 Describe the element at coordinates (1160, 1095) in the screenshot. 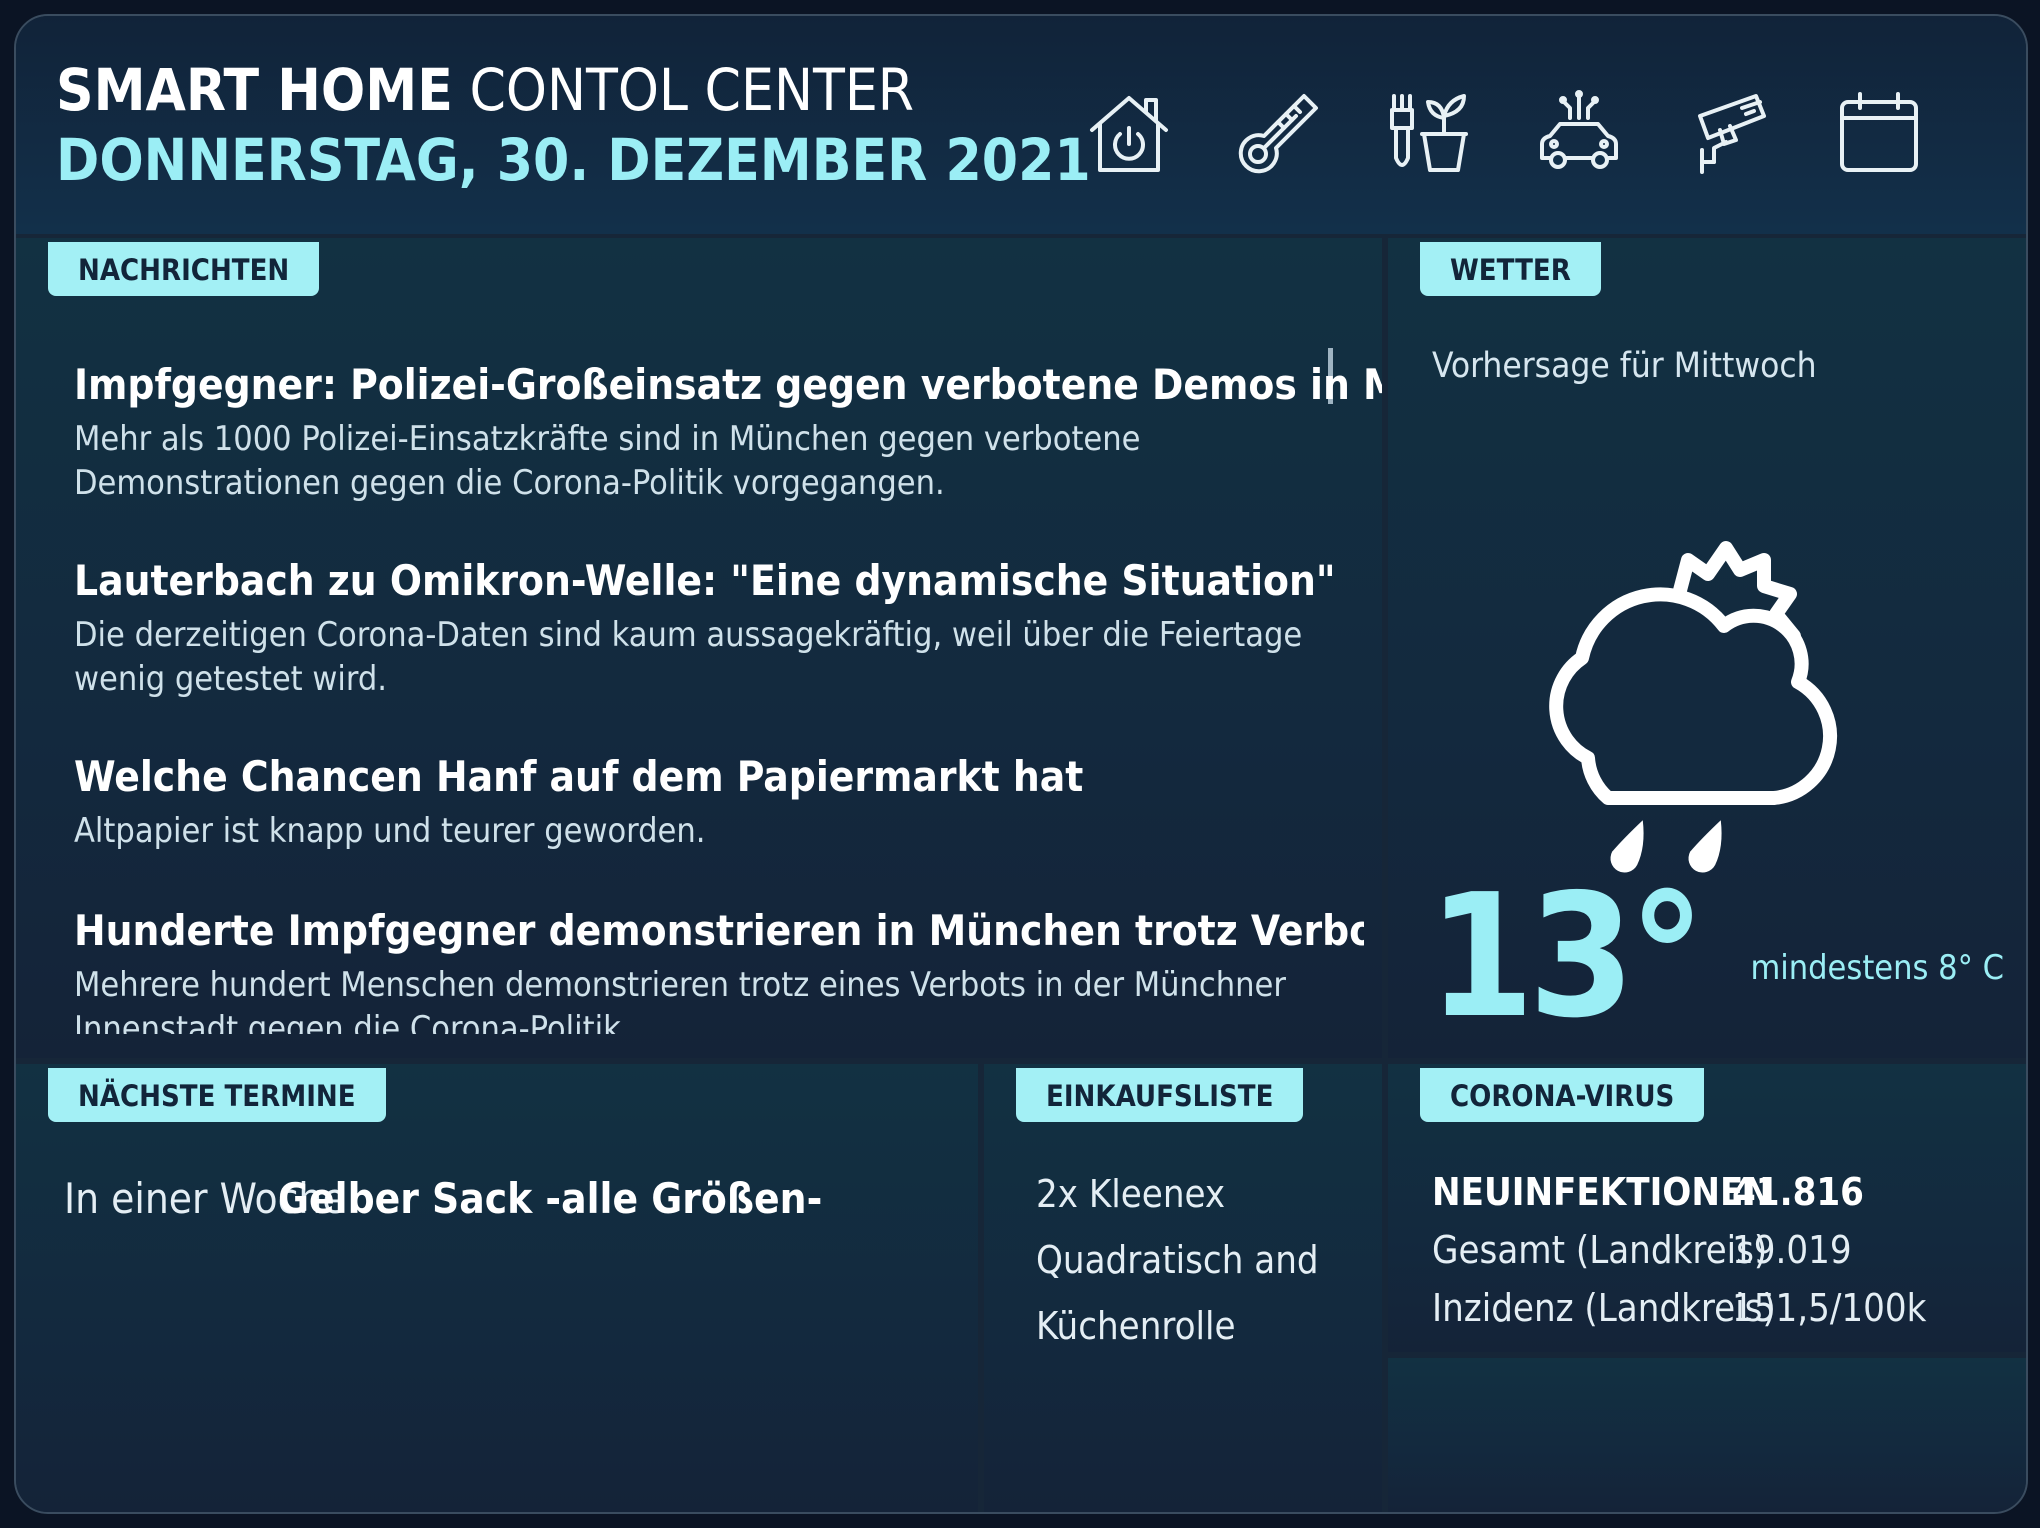

I see `shopping-list-tag: EINKAUFSLISTE` at that location.